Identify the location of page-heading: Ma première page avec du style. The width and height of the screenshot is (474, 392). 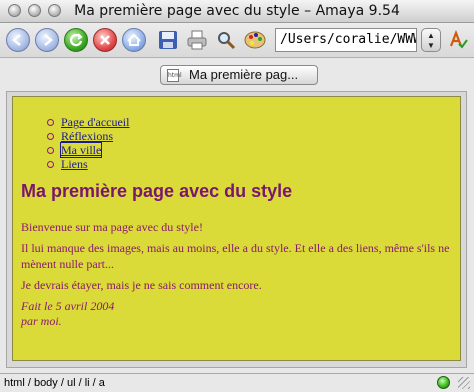
(157, 191).